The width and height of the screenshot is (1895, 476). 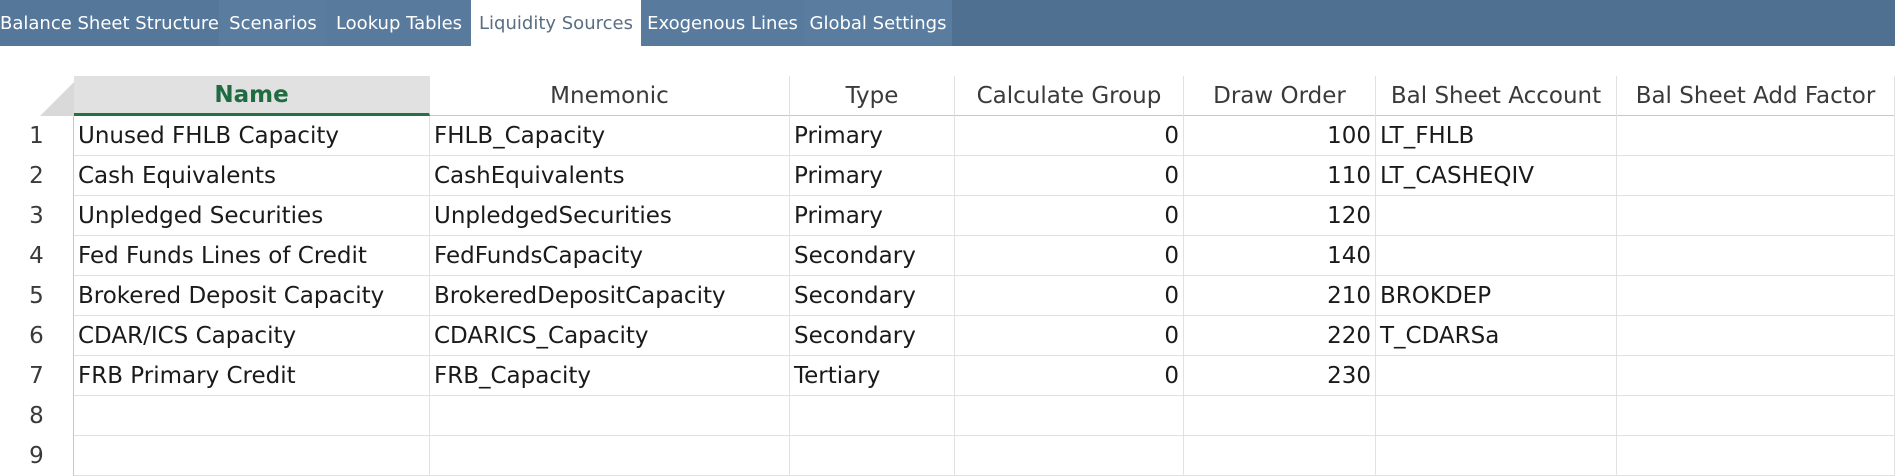 I want to click on tab-global-settings: Global Settings, so click(x=878, y=23).